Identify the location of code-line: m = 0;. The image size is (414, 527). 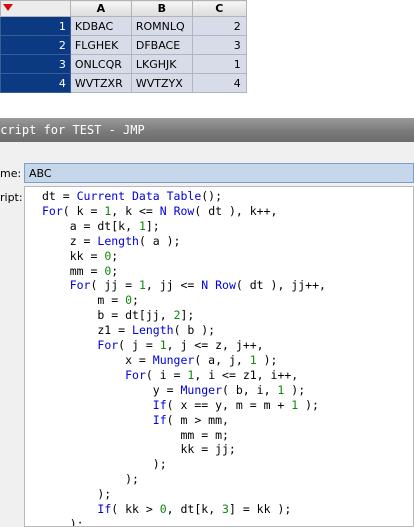
(90, 300).